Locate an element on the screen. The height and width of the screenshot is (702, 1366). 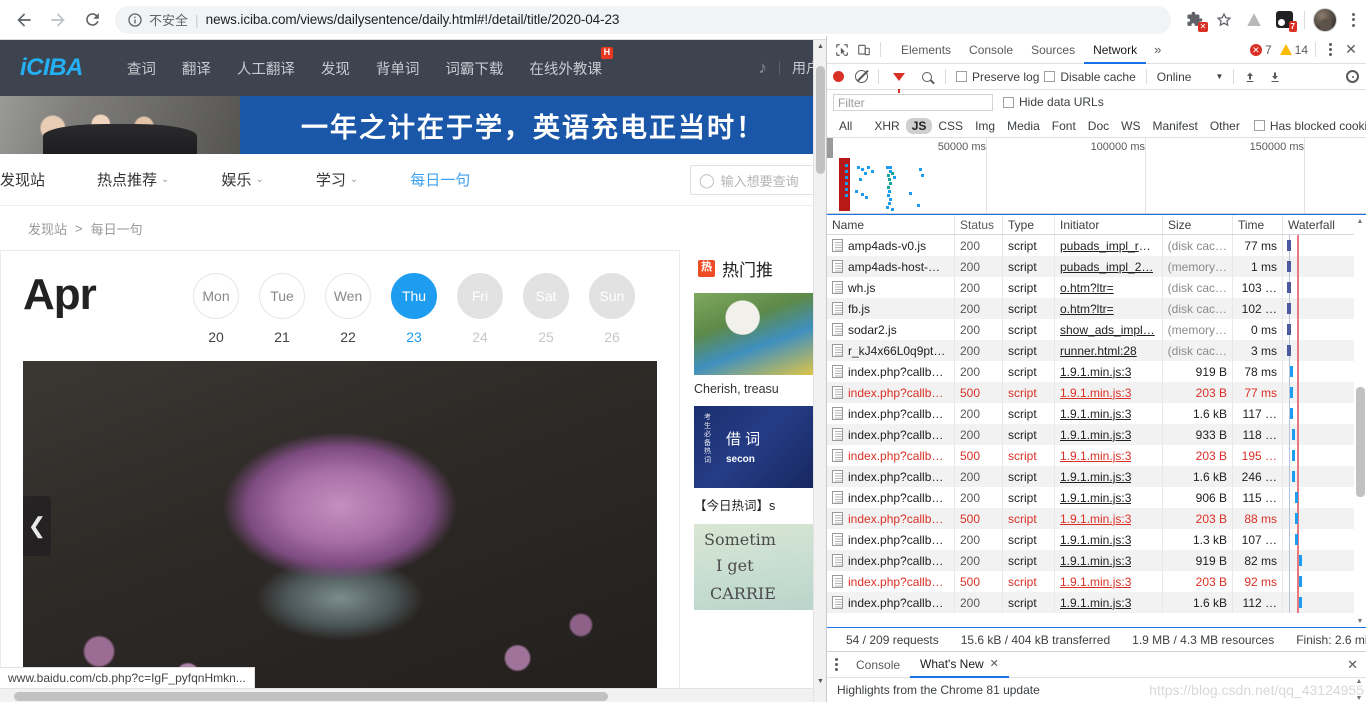
overview-left-handle is located at coordinates (830, 148).